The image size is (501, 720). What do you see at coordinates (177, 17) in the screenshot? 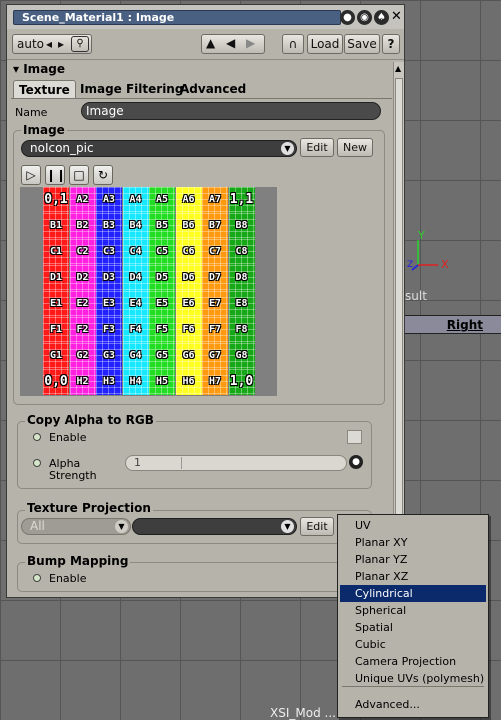
I see `window-title: Scene_Material1 : Image` at bounding box center [177, 17].